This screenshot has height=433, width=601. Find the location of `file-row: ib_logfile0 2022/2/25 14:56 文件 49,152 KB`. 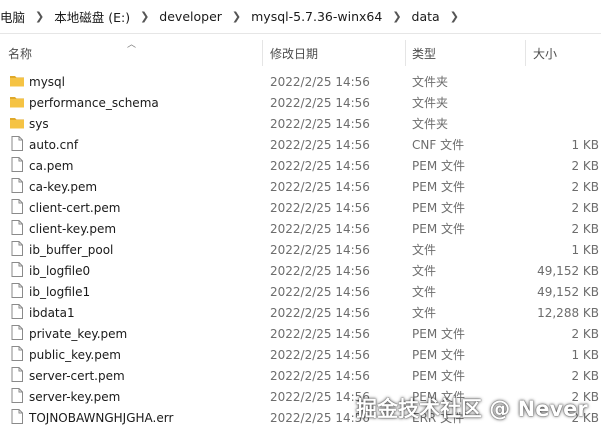

file-row: ib_logfile0 2022/2/25 14:56 文件 49,152 KB is located at coordinates (300, 271).